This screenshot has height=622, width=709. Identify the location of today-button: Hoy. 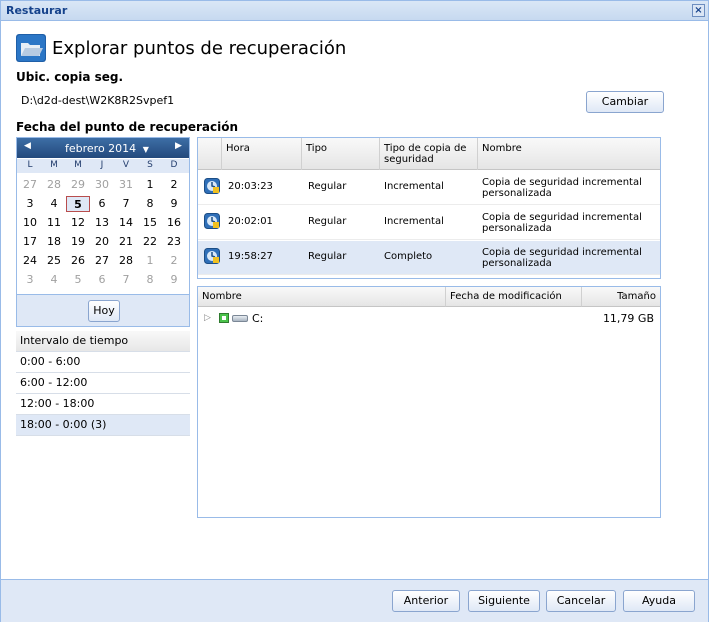
(104, 311).